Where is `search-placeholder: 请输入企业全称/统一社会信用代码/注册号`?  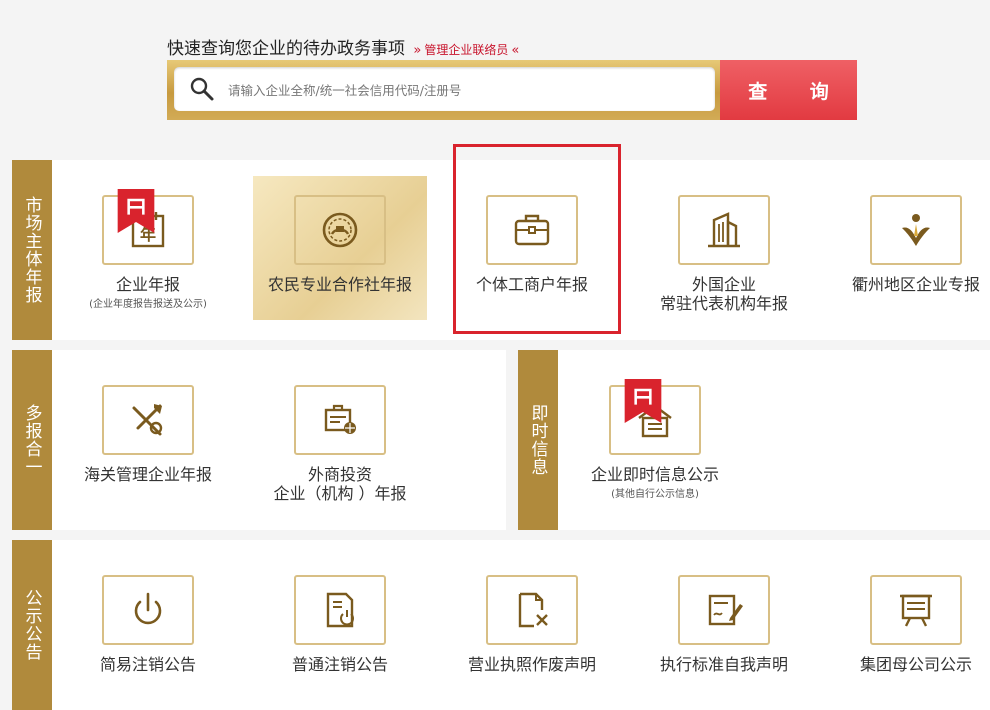 search-placeholder: 请输入企业全称/统一社会信用代码/注册号 is located at coordinates (345, 90).